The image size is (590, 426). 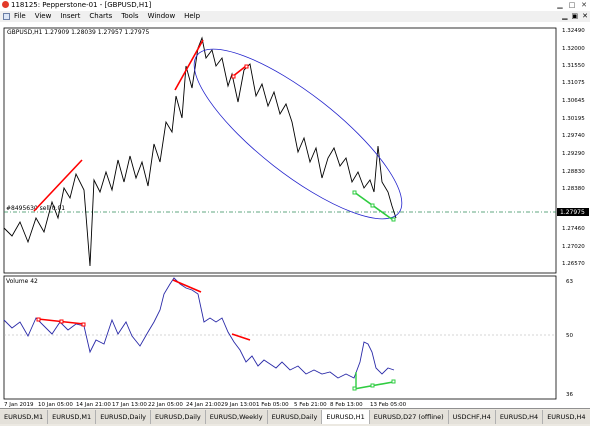 I want to click on price-tick-label: 1.31550, so click(x=573, y=66).